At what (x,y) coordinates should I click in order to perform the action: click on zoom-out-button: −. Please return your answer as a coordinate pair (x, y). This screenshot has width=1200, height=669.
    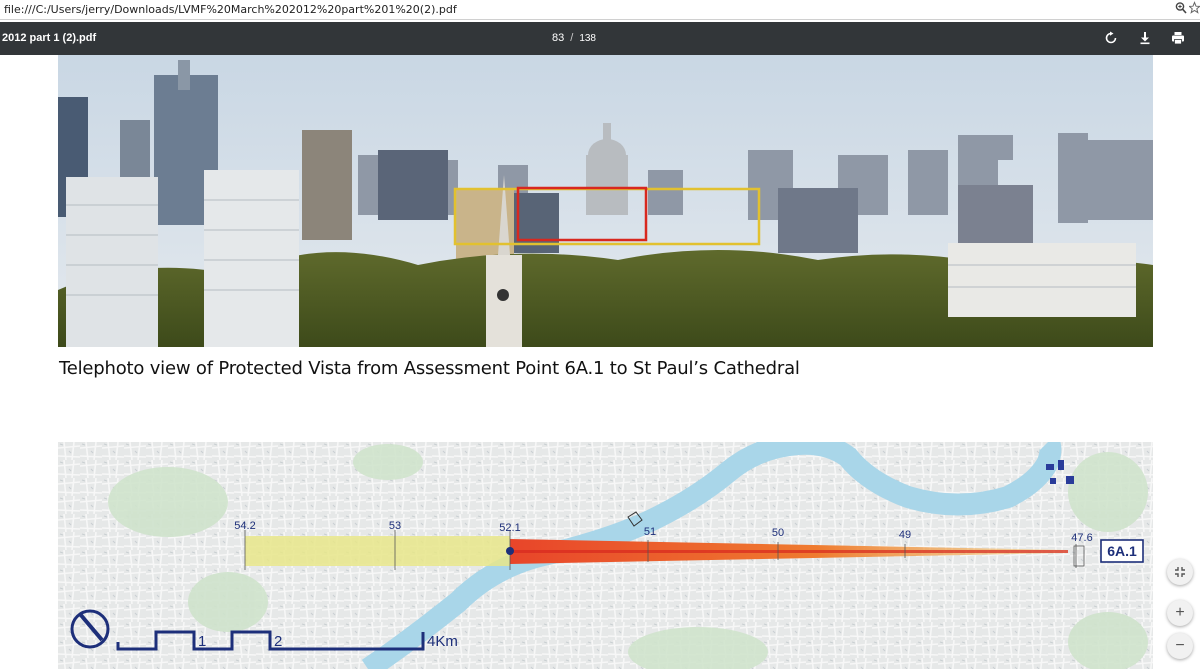
    Looking at the image, I should click on (1180, 646).